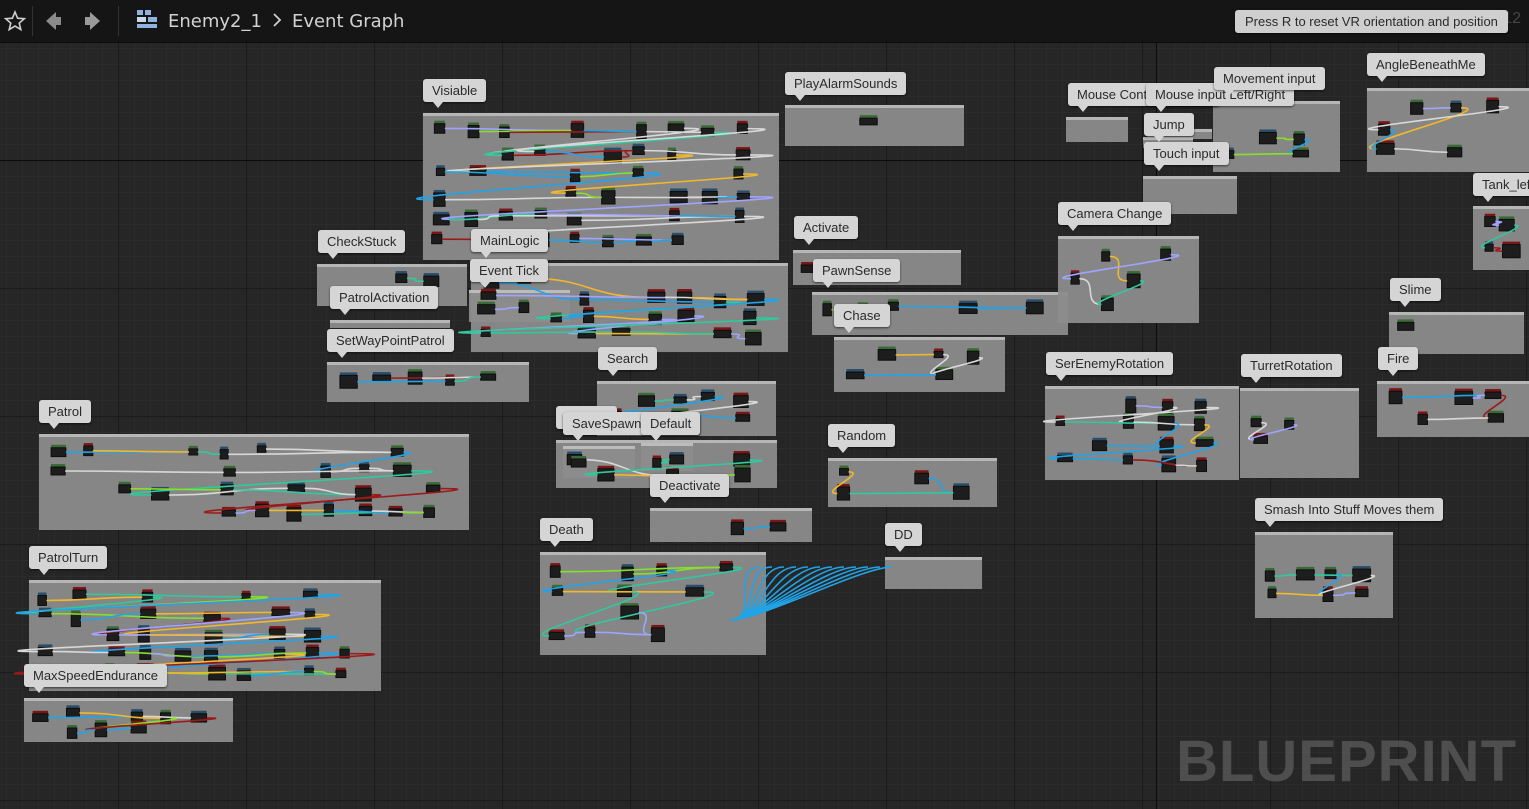 This screenshot has height=809, width=1529. I want to click on comment-title-play-alarm-sounds: PlayAlarmSounds, so click(846, 86).